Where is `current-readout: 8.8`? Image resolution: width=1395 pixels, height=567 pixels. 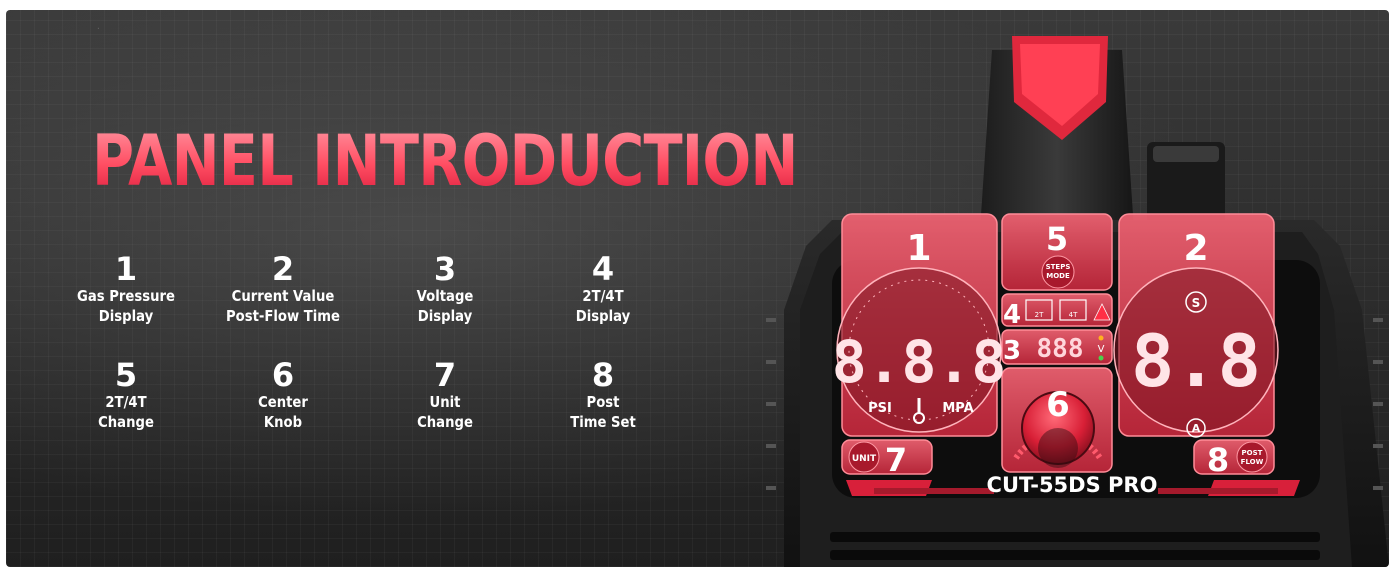
current-readout: 8.8 is located at coordinates (1196, 361).